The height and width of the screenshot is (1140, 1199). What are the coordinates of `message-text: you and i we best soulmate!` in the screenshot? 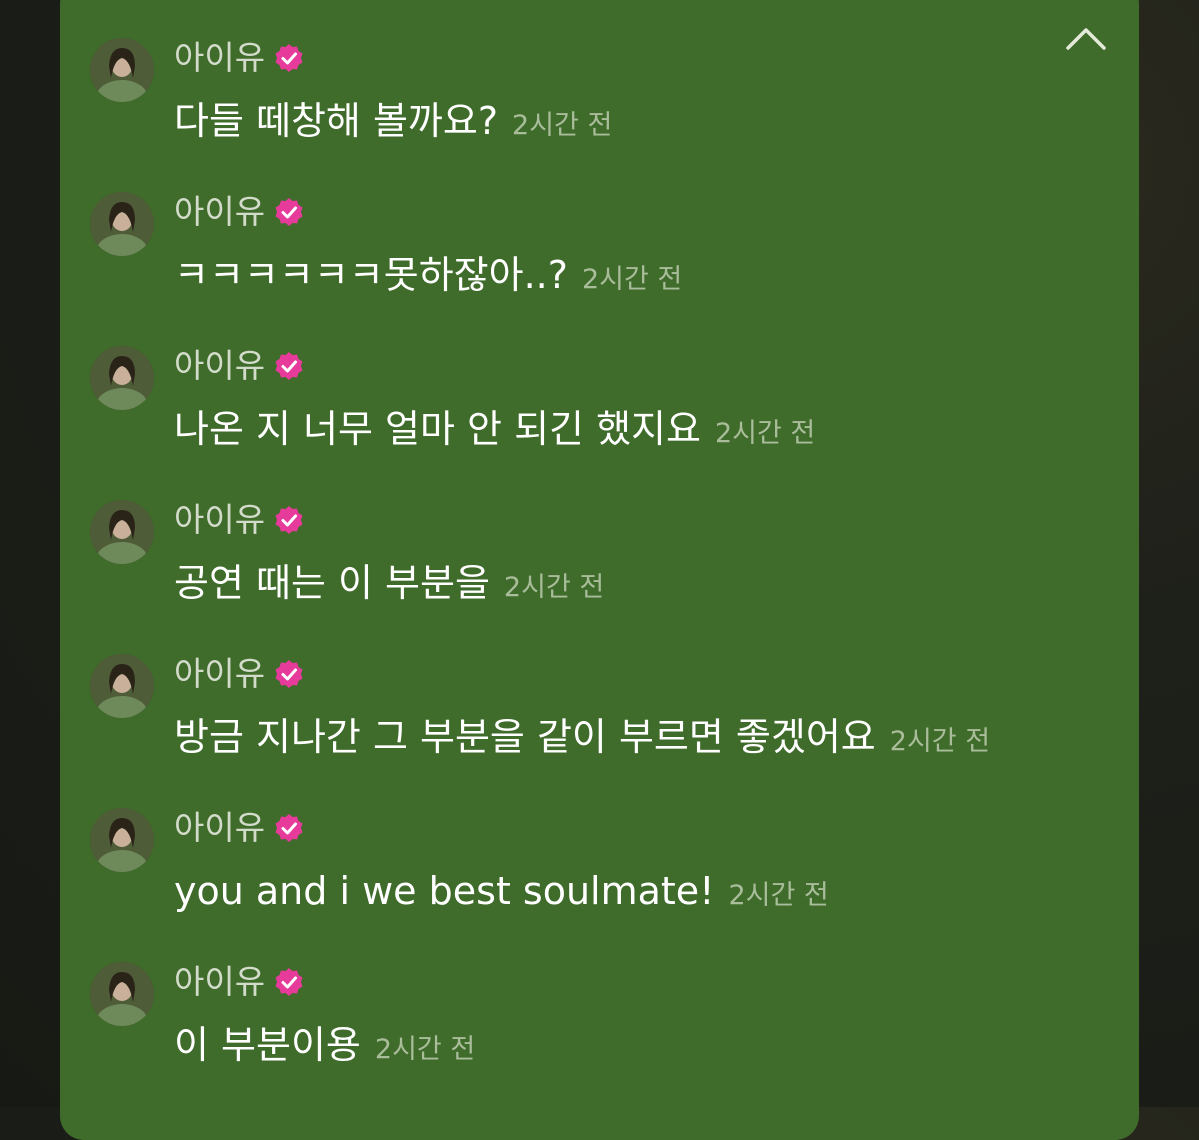 It's located at (444, 891).